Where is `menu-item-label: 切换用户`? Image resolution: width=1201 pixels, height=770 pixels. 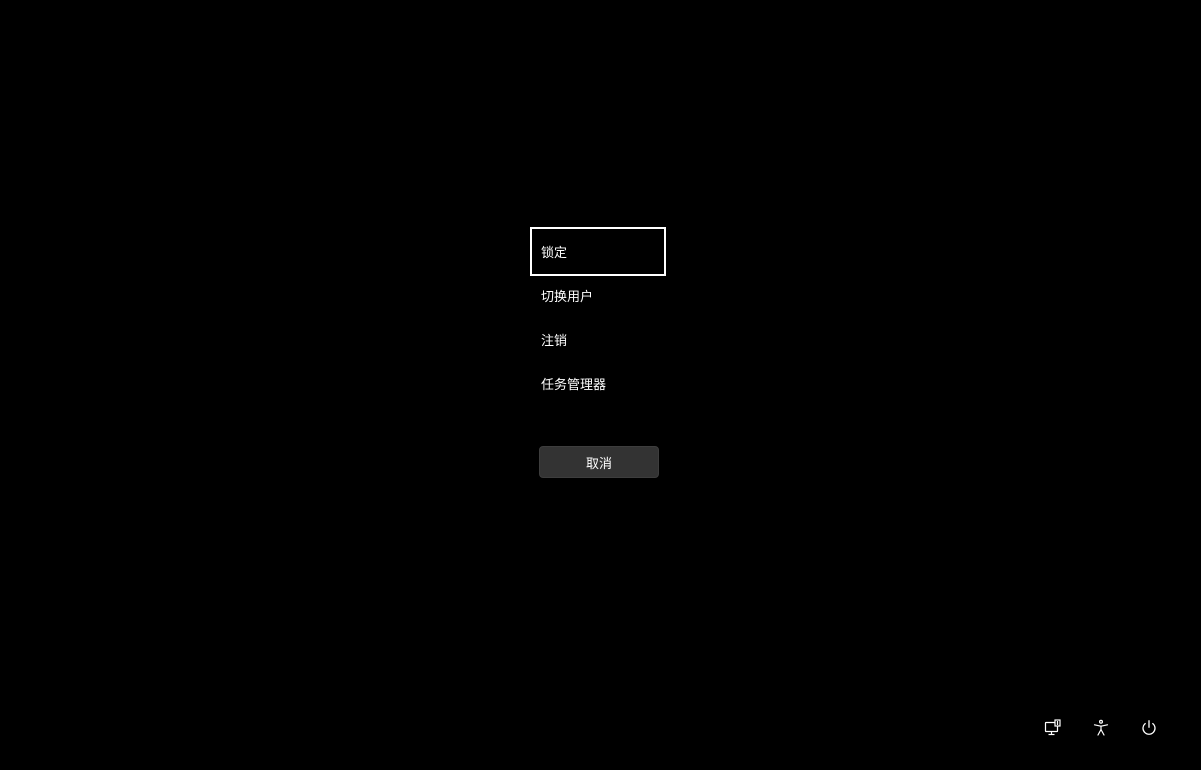
menu-item-label: 切换用户 is located at coordinates (567, 297).